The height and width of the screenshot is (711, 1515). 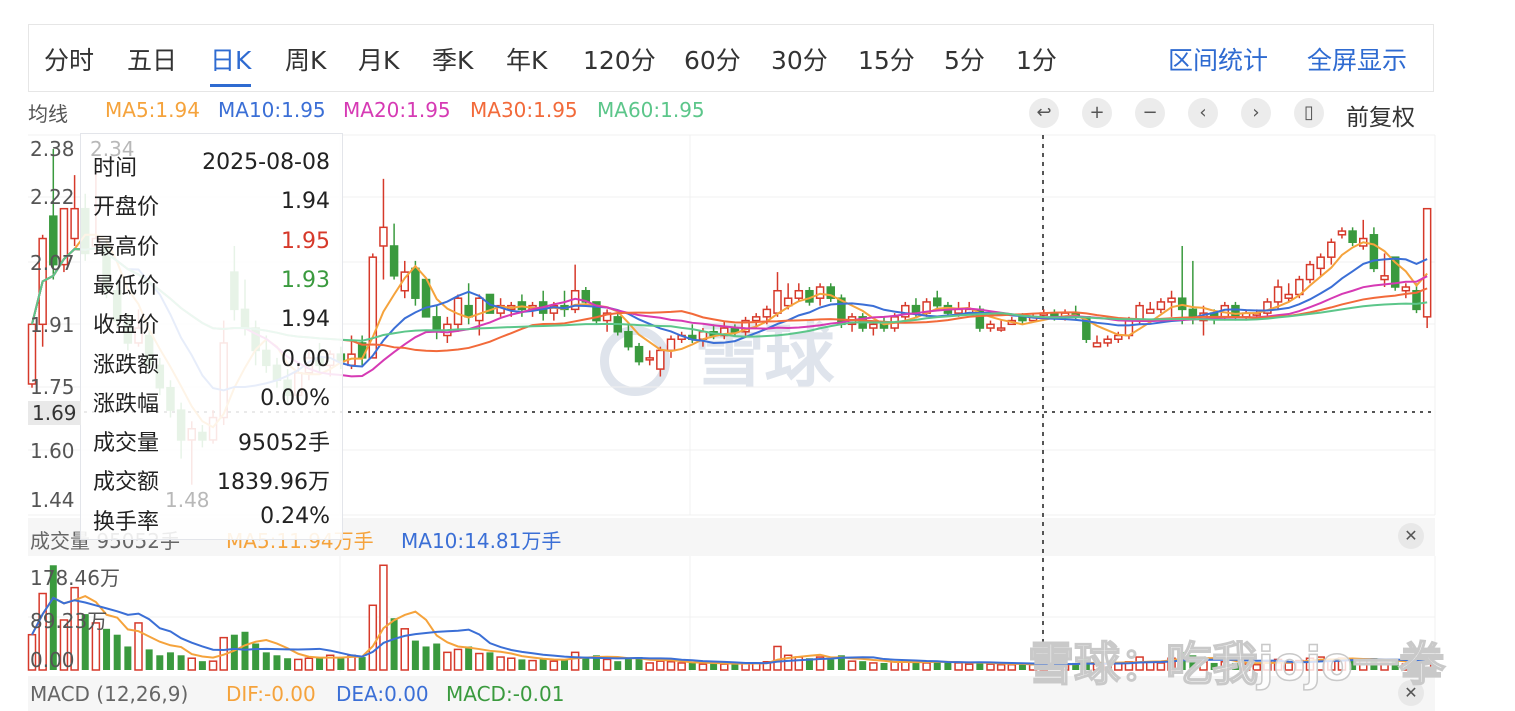 What do you see at coordinates (211, 287) in the screenshot?
I see `tooltip-row: 最低价 1.93` at bounding box center [211, 287].